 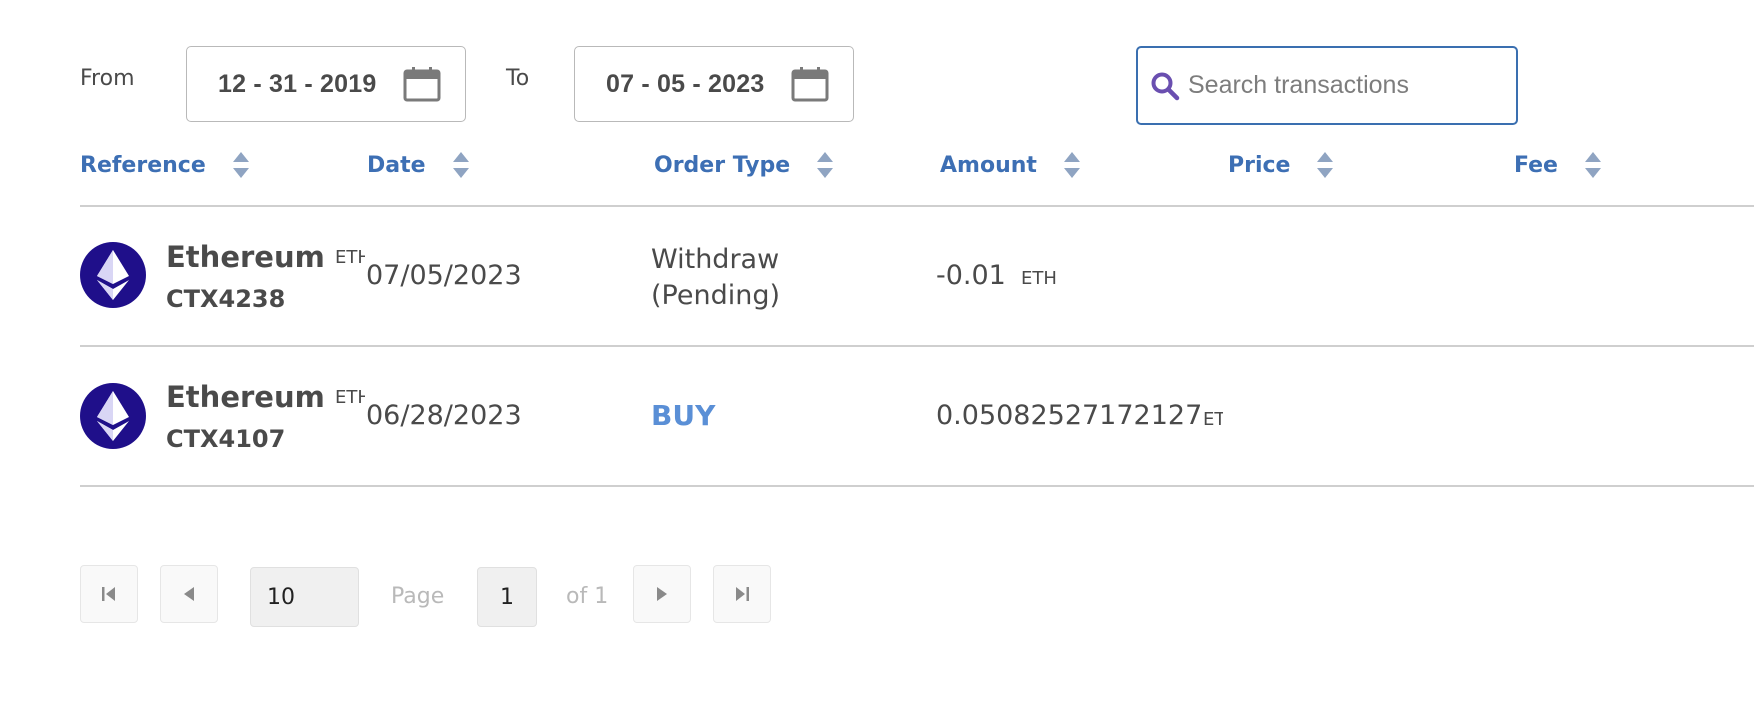 What do you see at coordinates (304, 597) in the screenshot?
I see `page-size-select: 10` at bounding box center [304, 597].